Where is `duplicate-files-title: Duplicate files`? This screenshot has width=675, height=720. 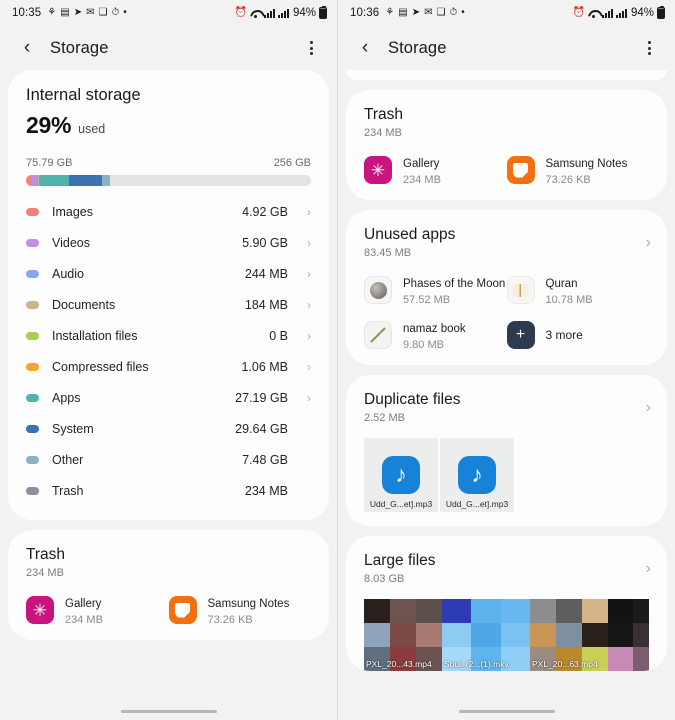 duplicate-files-title: Duplicate files is located at coordinates (412, 399).